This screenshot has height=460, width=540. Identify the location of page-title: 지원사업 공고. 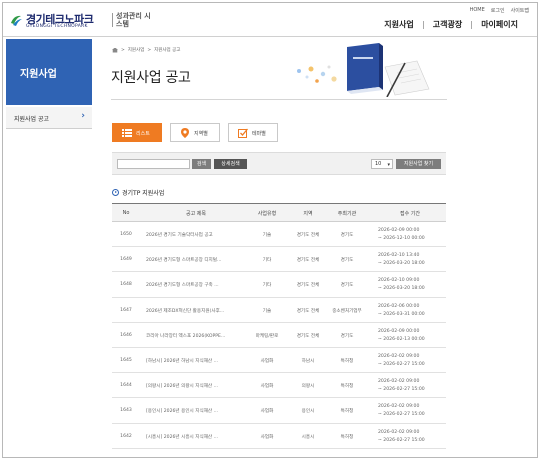
(151, 78).